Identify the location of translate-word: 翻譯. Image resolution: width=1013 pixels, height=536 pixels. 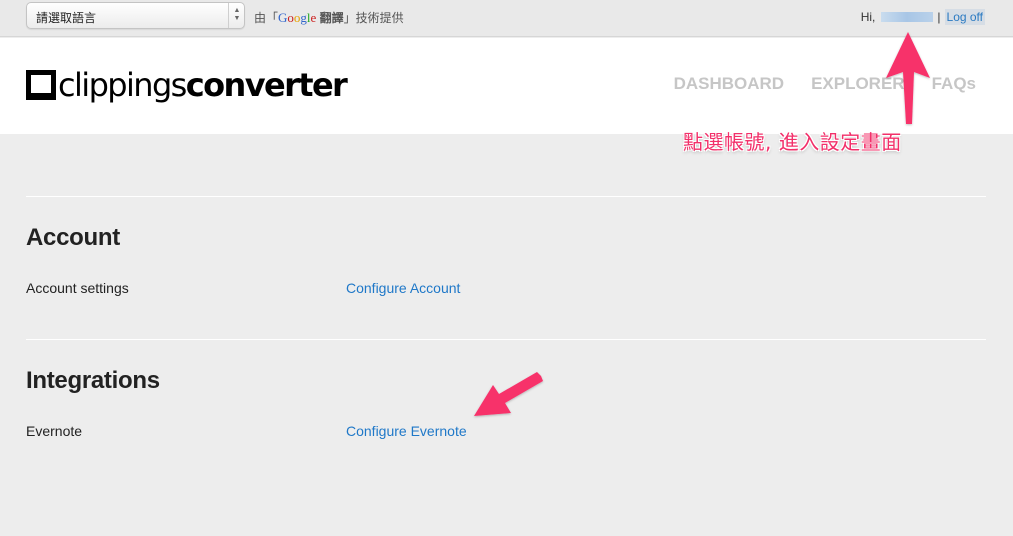
(330, 18).